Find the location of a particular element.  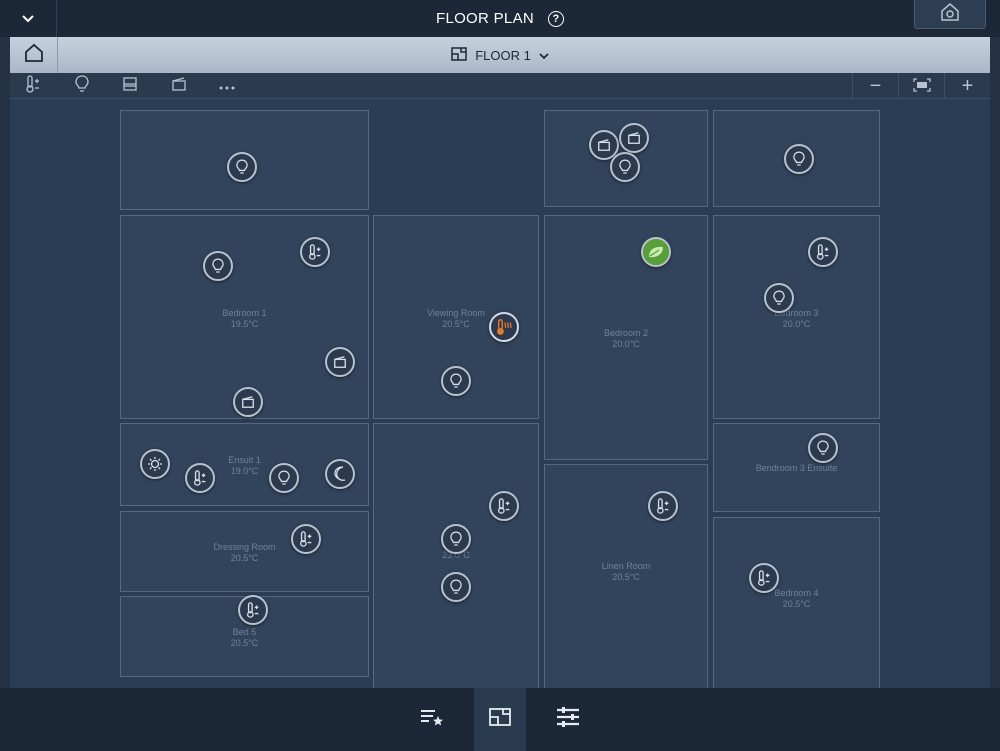

moon-icon is located at coordinates (340, 474).